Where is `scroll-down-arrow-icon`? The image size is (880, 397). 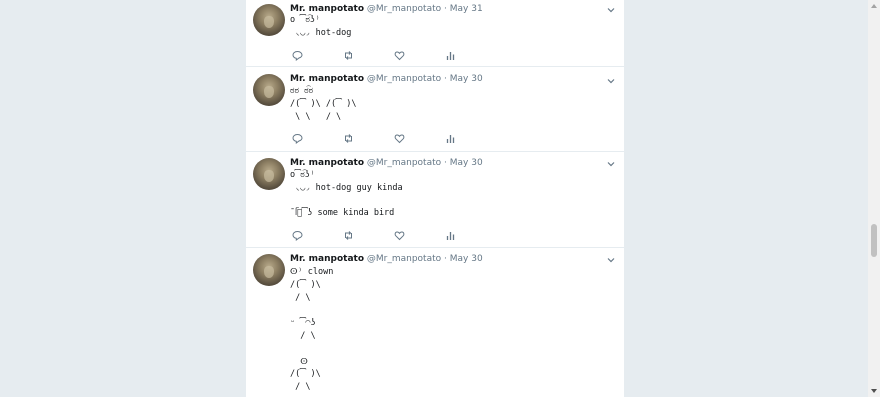 scroll-down-arrow-icon is located at coordinates (874, 391).